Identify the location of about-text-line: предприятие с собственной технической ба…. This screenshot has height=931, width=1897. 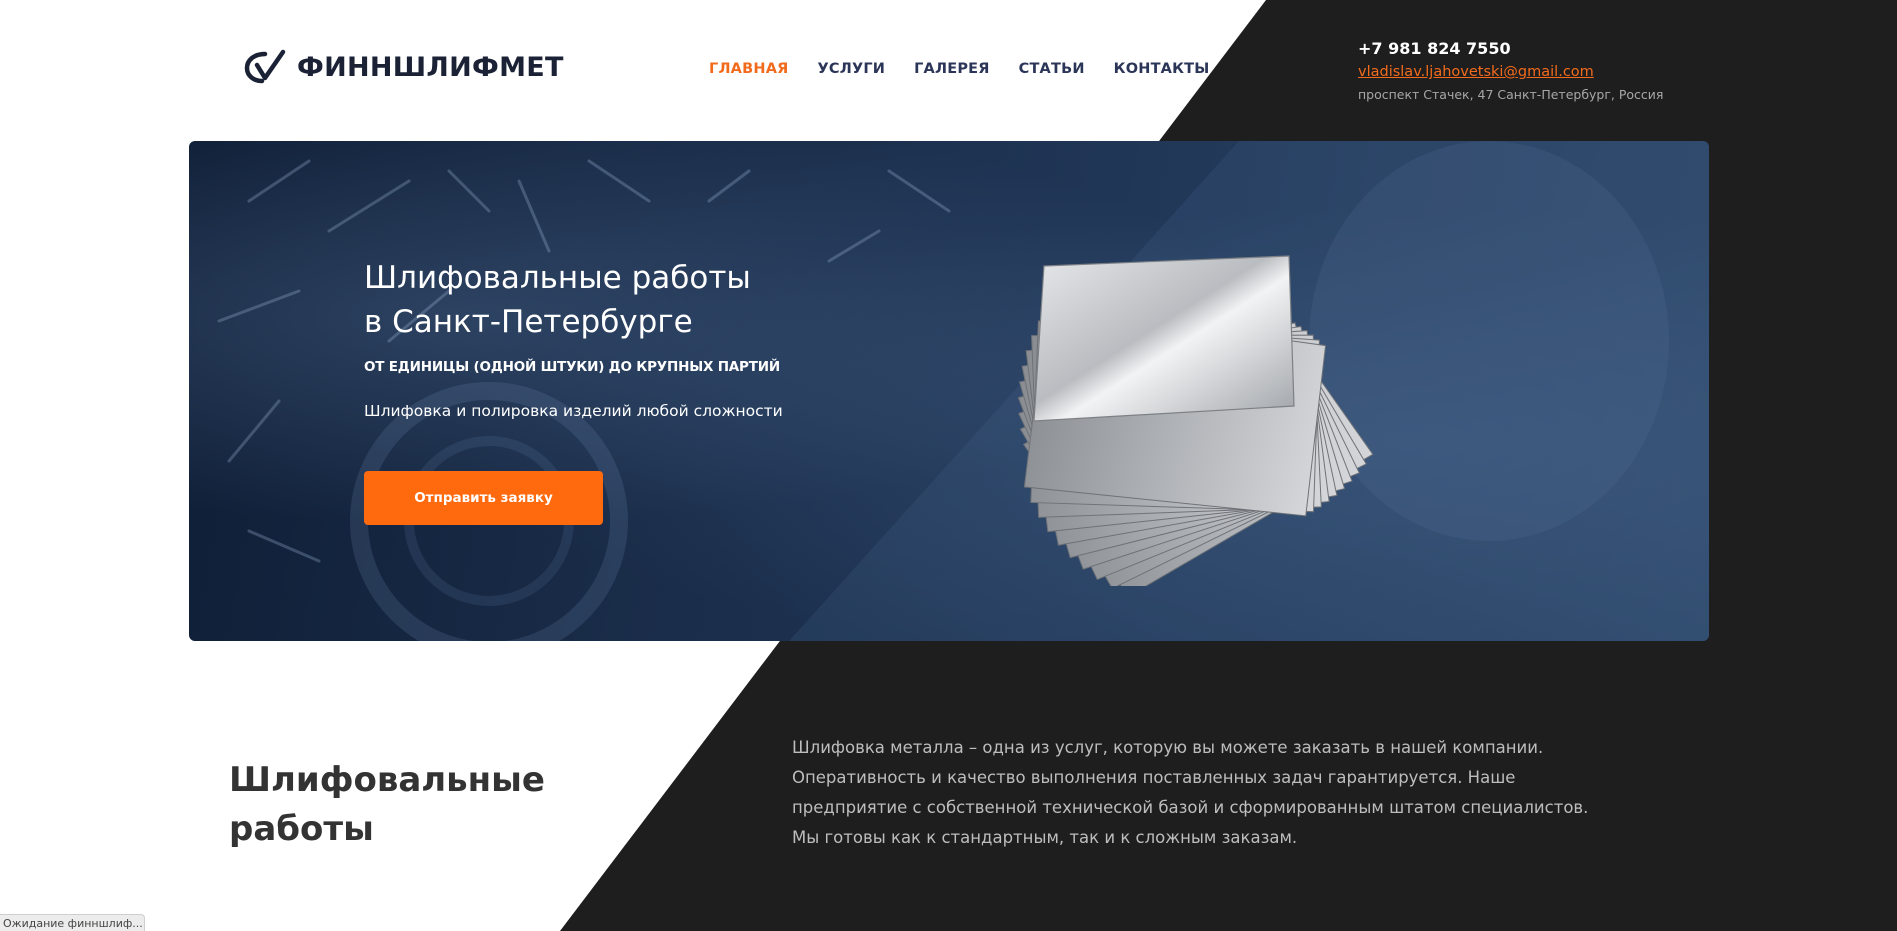
(1190, 807).